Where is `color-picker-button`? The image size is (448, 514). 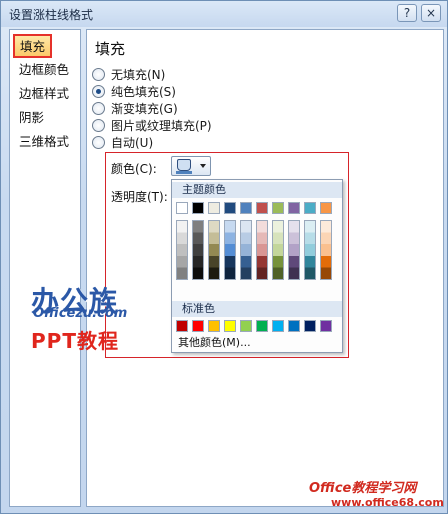 color-picker-button is located at coordinates (191, 166).